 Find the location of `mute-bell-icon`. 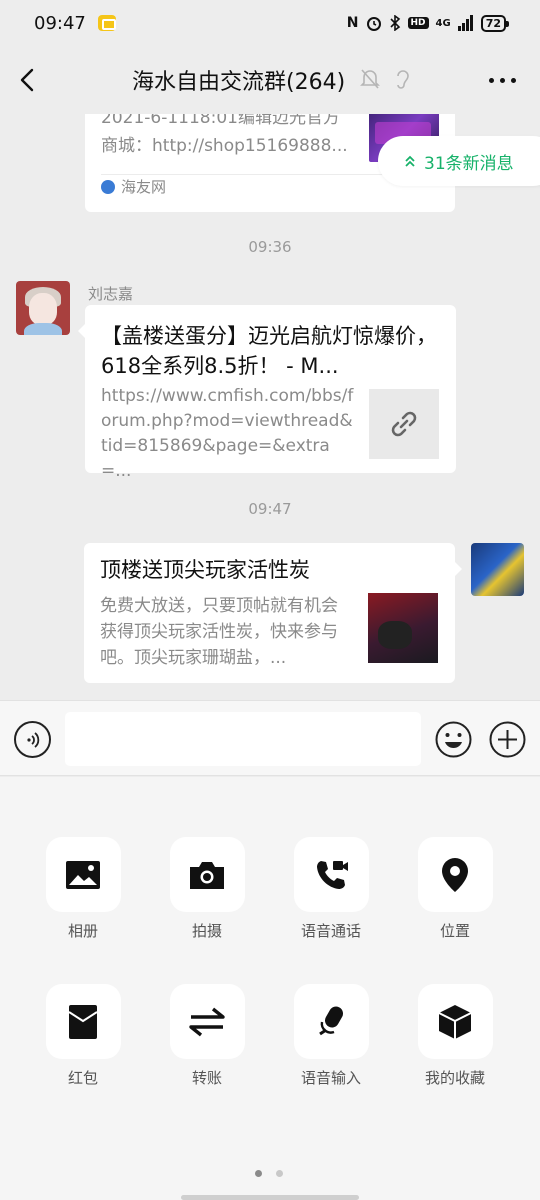

mute-bell-icon is located at coordinates (370, 79).